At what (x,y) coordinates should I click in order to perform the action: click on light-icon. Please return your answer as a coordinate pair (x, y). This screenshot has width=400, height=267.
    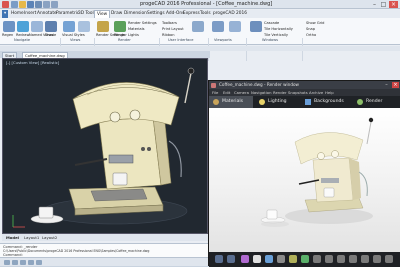
    Looking at the image, I should click on (293, 259).